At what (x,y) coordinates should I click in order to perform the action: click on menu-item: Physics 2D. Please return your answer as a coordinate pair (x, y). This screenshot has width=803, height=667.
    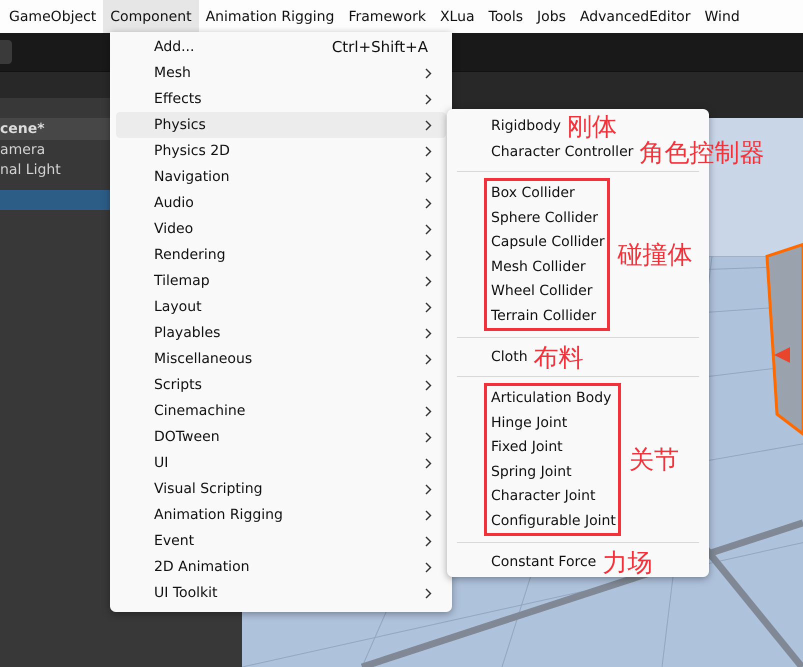
    Looking at the image, I should click on (281, 151).